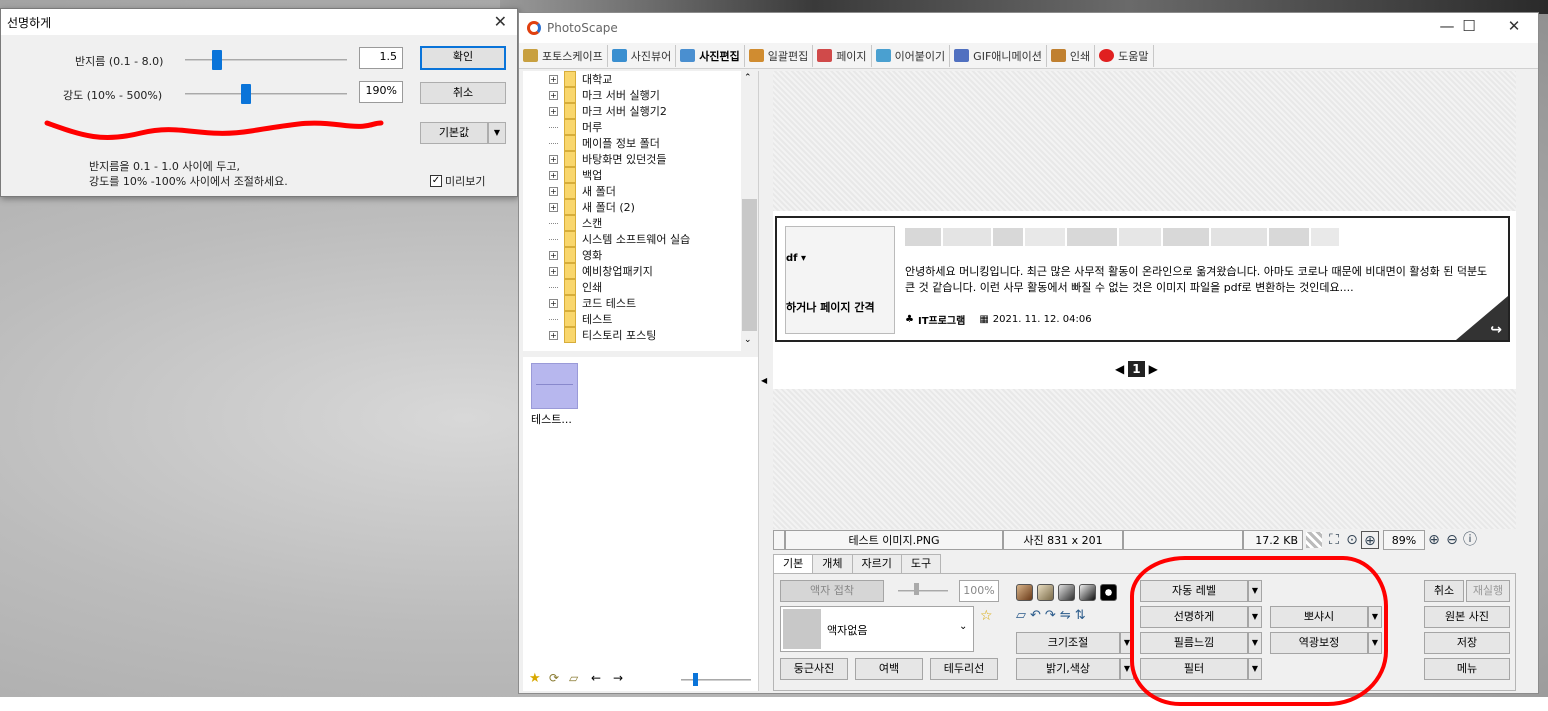  I want to click on margin-button: 여백, so click(889, 669).